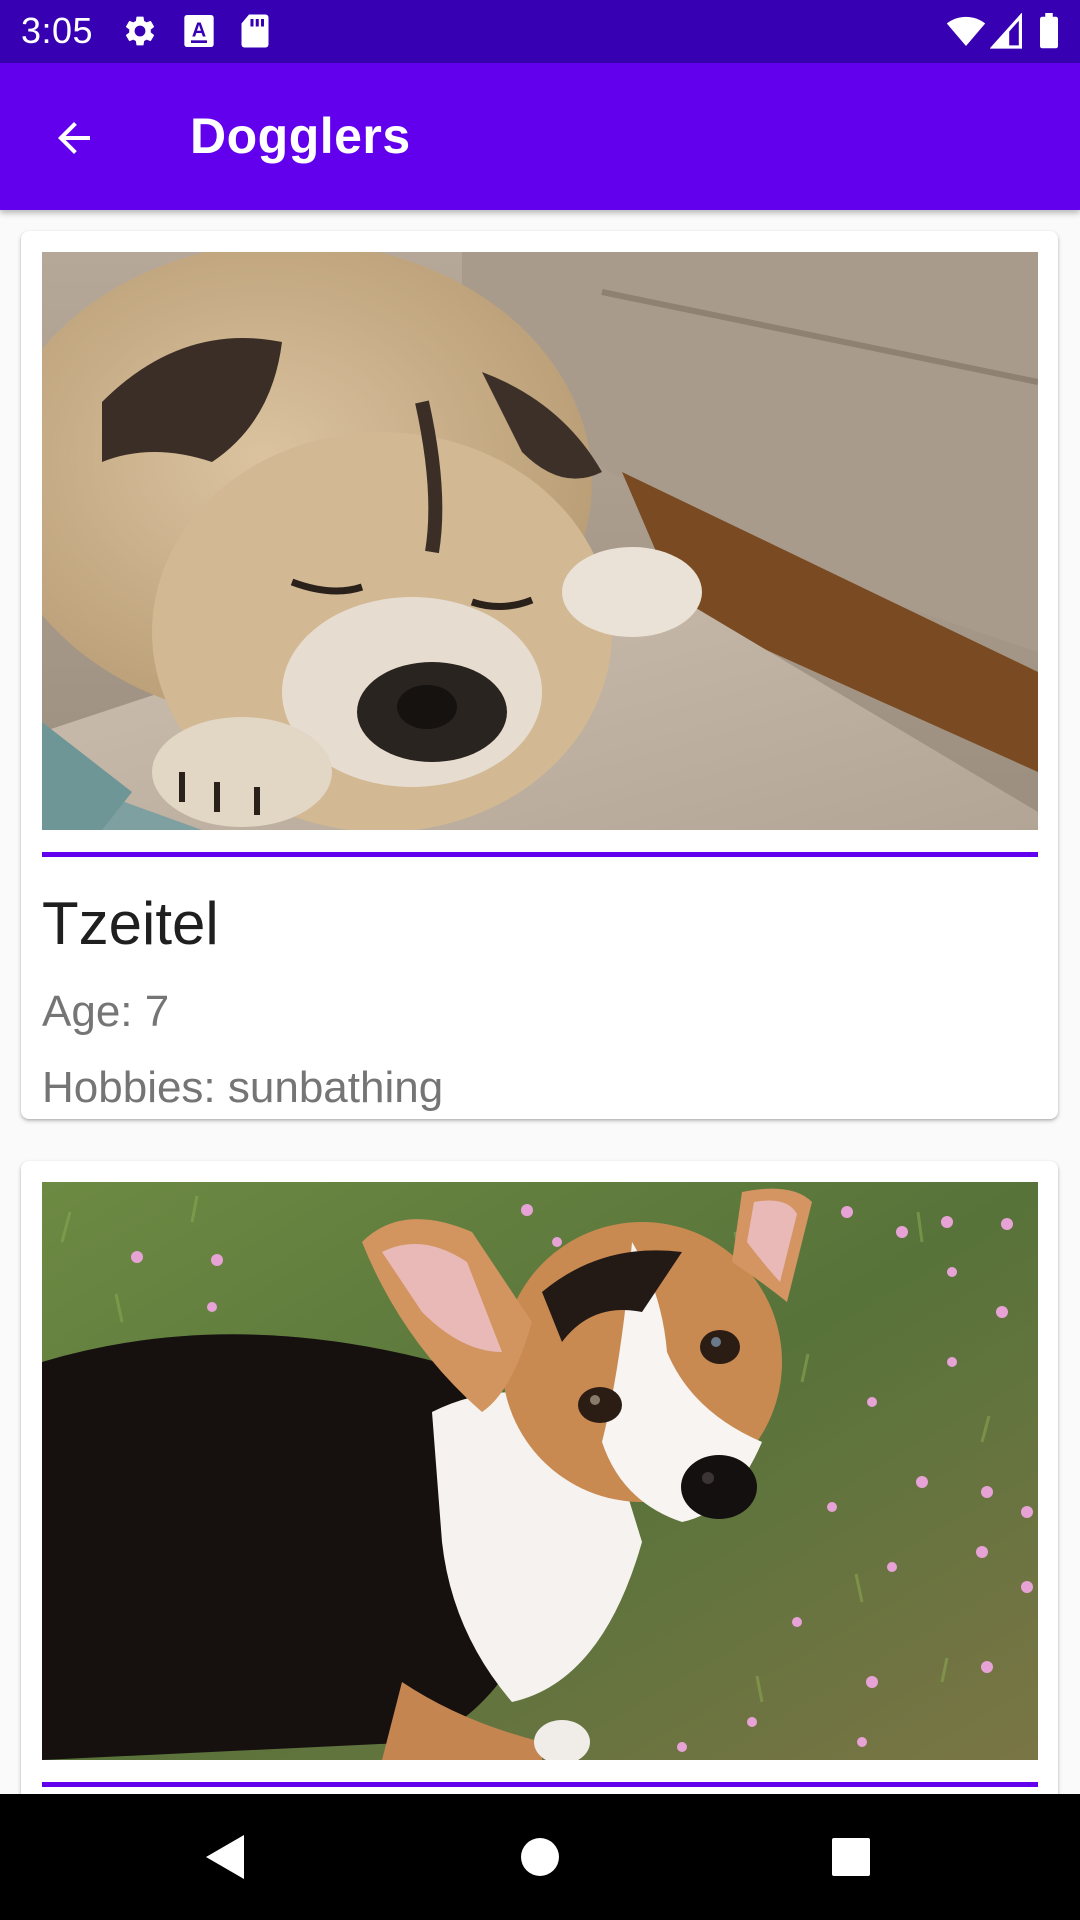  What do you see at coordinates (540, 136) in the screenshot?
I see `app-bar: Dogglers` at bounding box center [540, 136].